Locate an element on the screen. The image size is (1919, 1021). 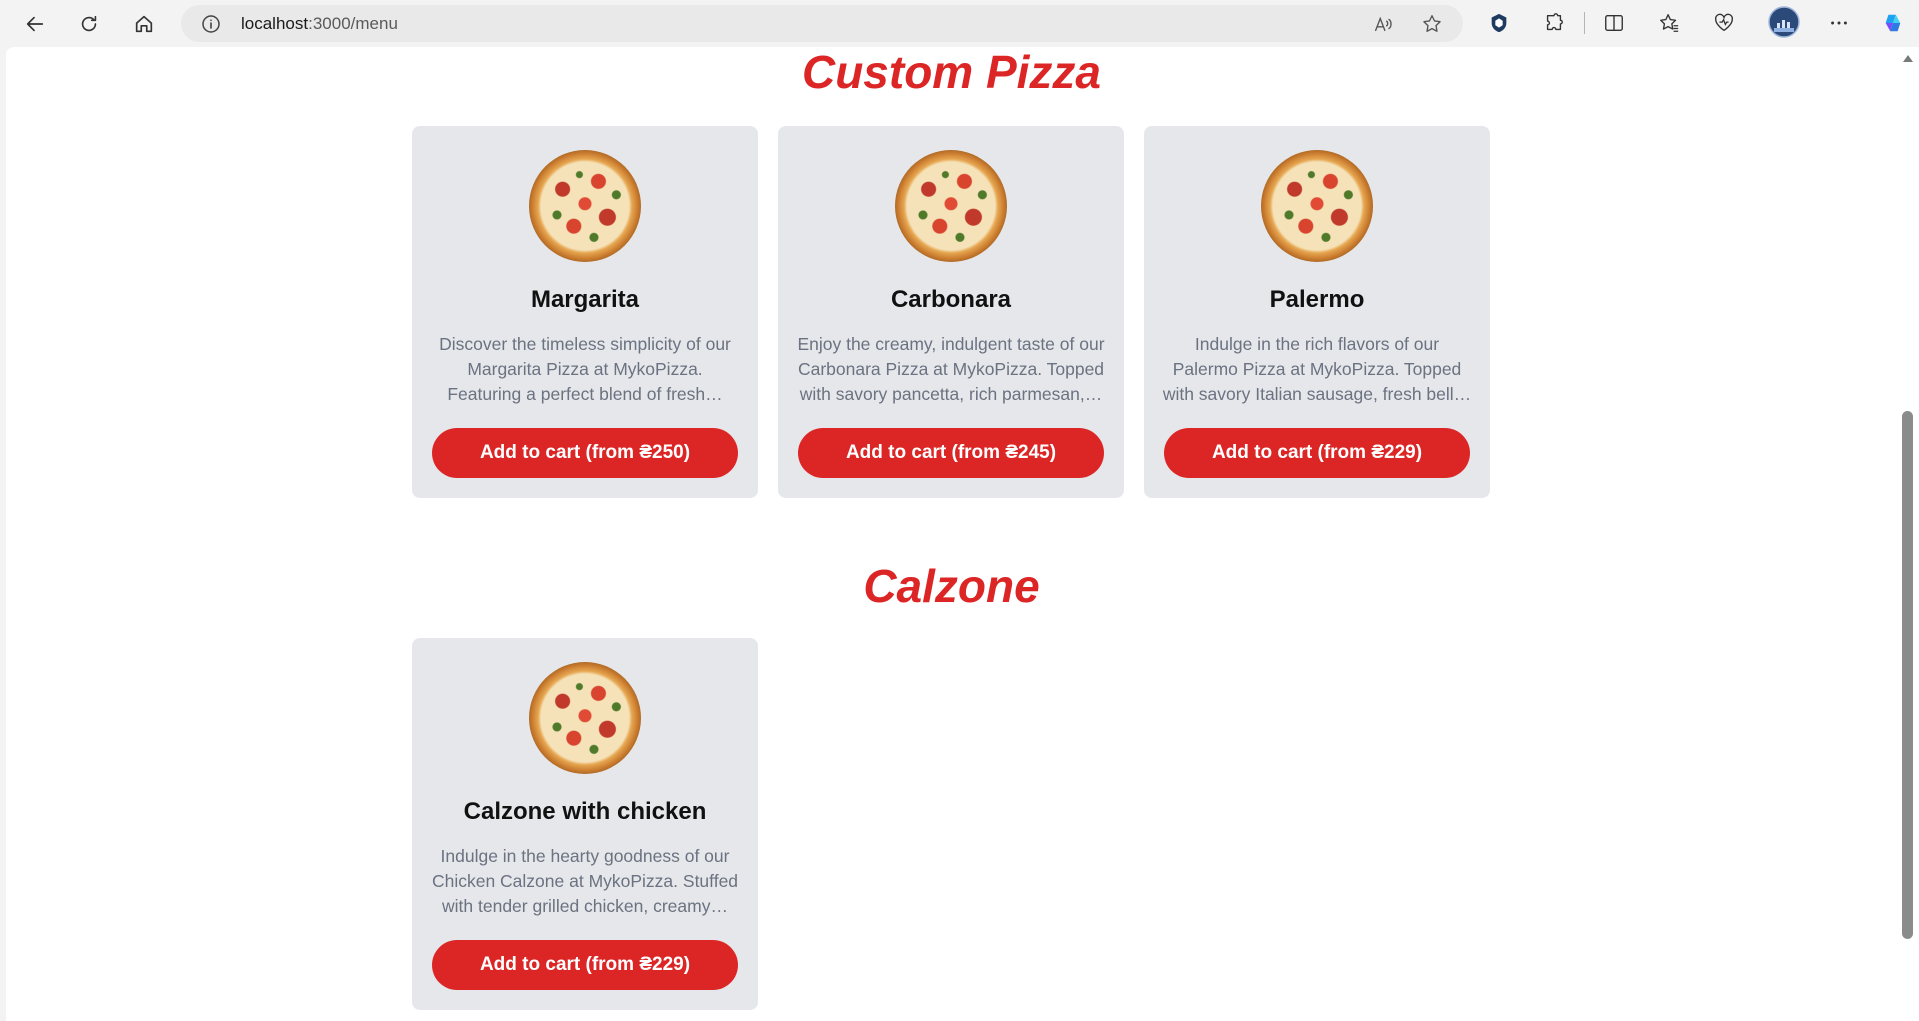
product-title: Palermo is located at coordinates (1317, 299).